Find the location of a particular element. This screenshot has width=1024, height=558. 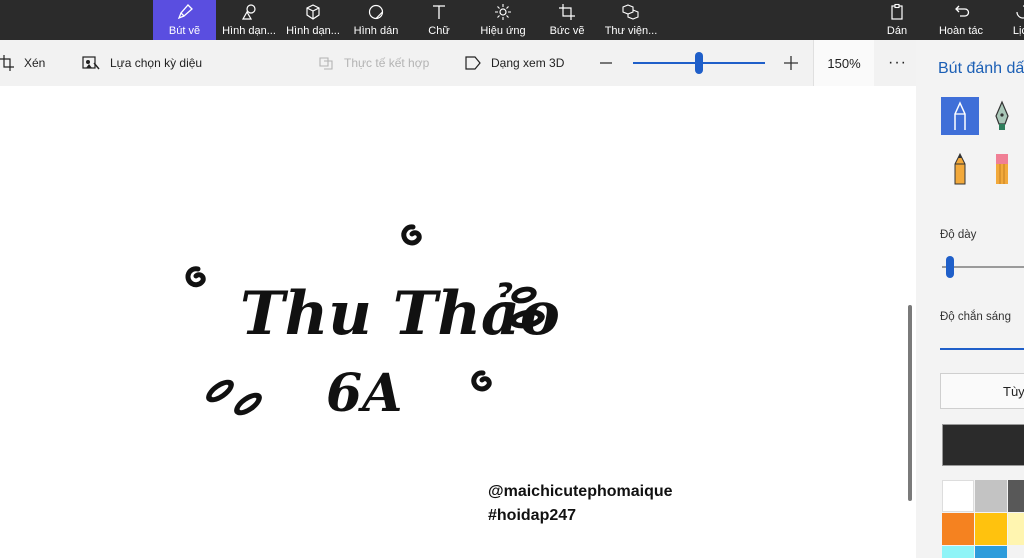

view-3d-icon is located at coordinates (473, 63).